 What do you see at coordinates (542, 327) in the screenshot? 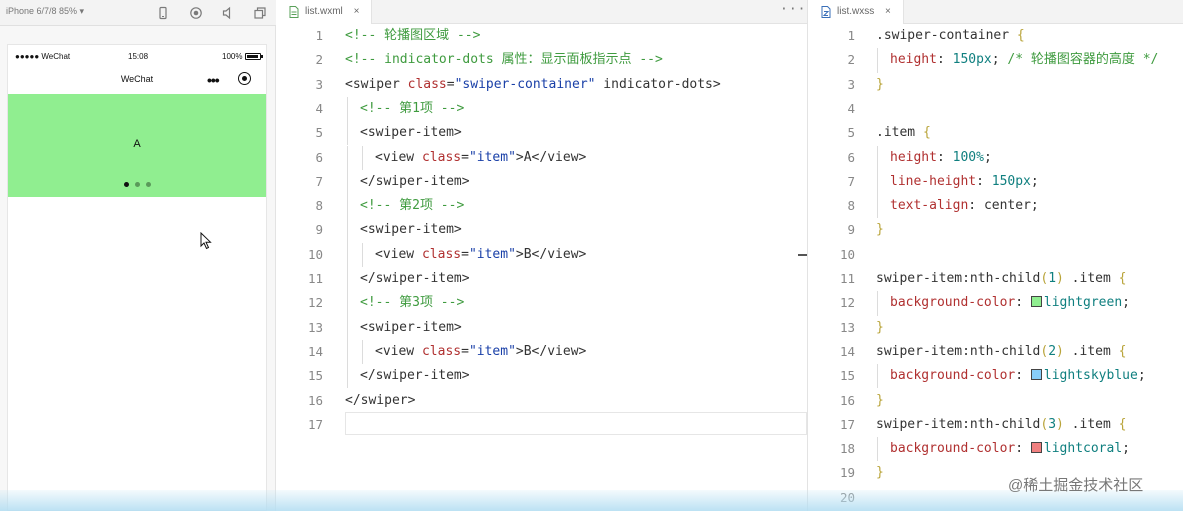
I see `code-line: 13 <swiper-item>` at bounding box center [542, 327].